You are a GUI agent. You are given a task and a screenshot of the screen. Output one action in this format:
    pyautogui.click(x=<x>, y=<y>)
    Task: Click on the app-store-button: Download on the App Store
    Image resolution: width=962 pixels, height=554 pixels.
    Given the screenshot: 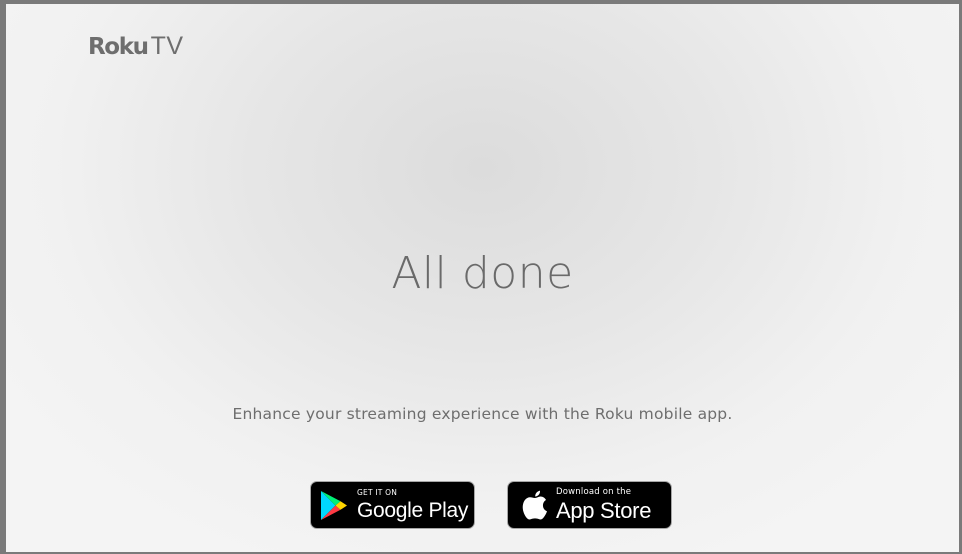 What is the action you would take?
    pyautogui.click(x=589, y=505)
    